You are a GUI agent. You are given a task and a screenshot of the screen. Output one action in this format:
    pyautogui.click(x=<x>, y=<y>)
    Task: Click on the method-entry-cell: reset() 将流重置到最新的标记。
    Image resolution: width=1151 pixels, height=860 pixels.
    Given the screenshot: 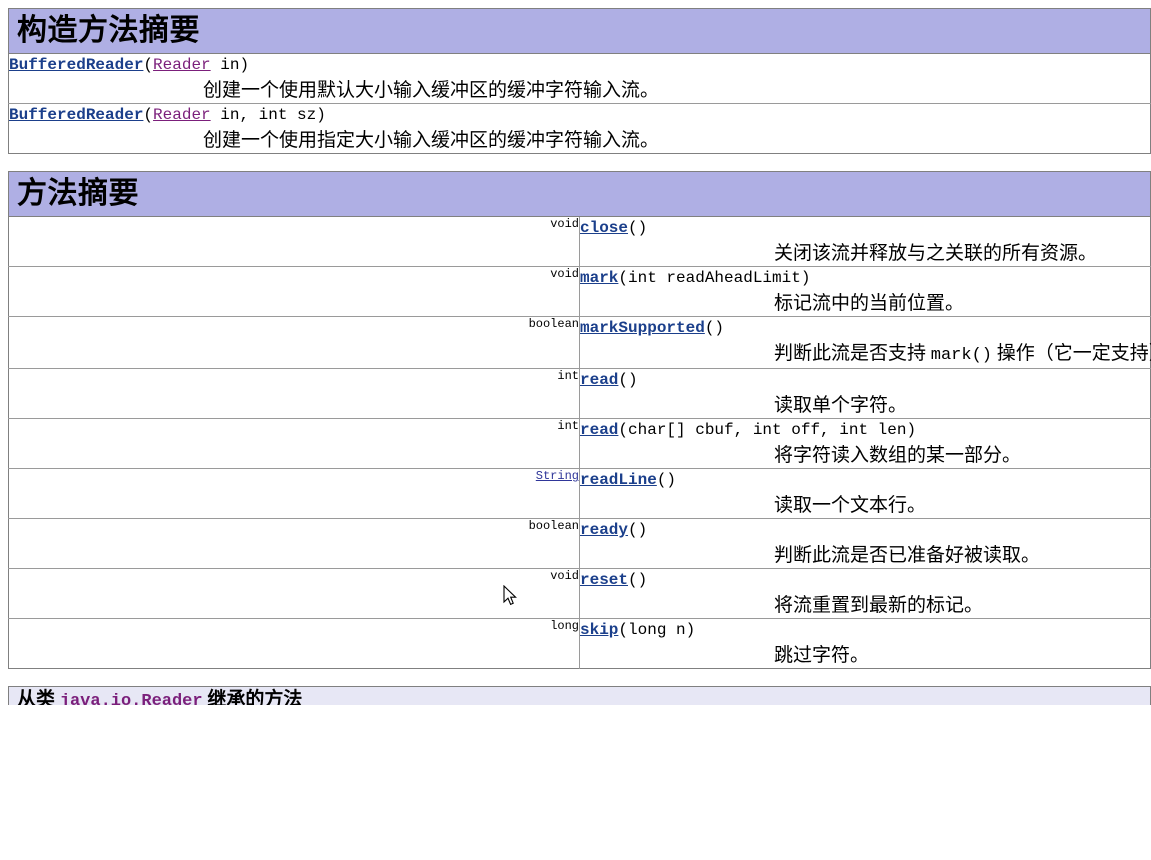 What is the action you would take?
    pyautogui.click(x=865, y=593)
    